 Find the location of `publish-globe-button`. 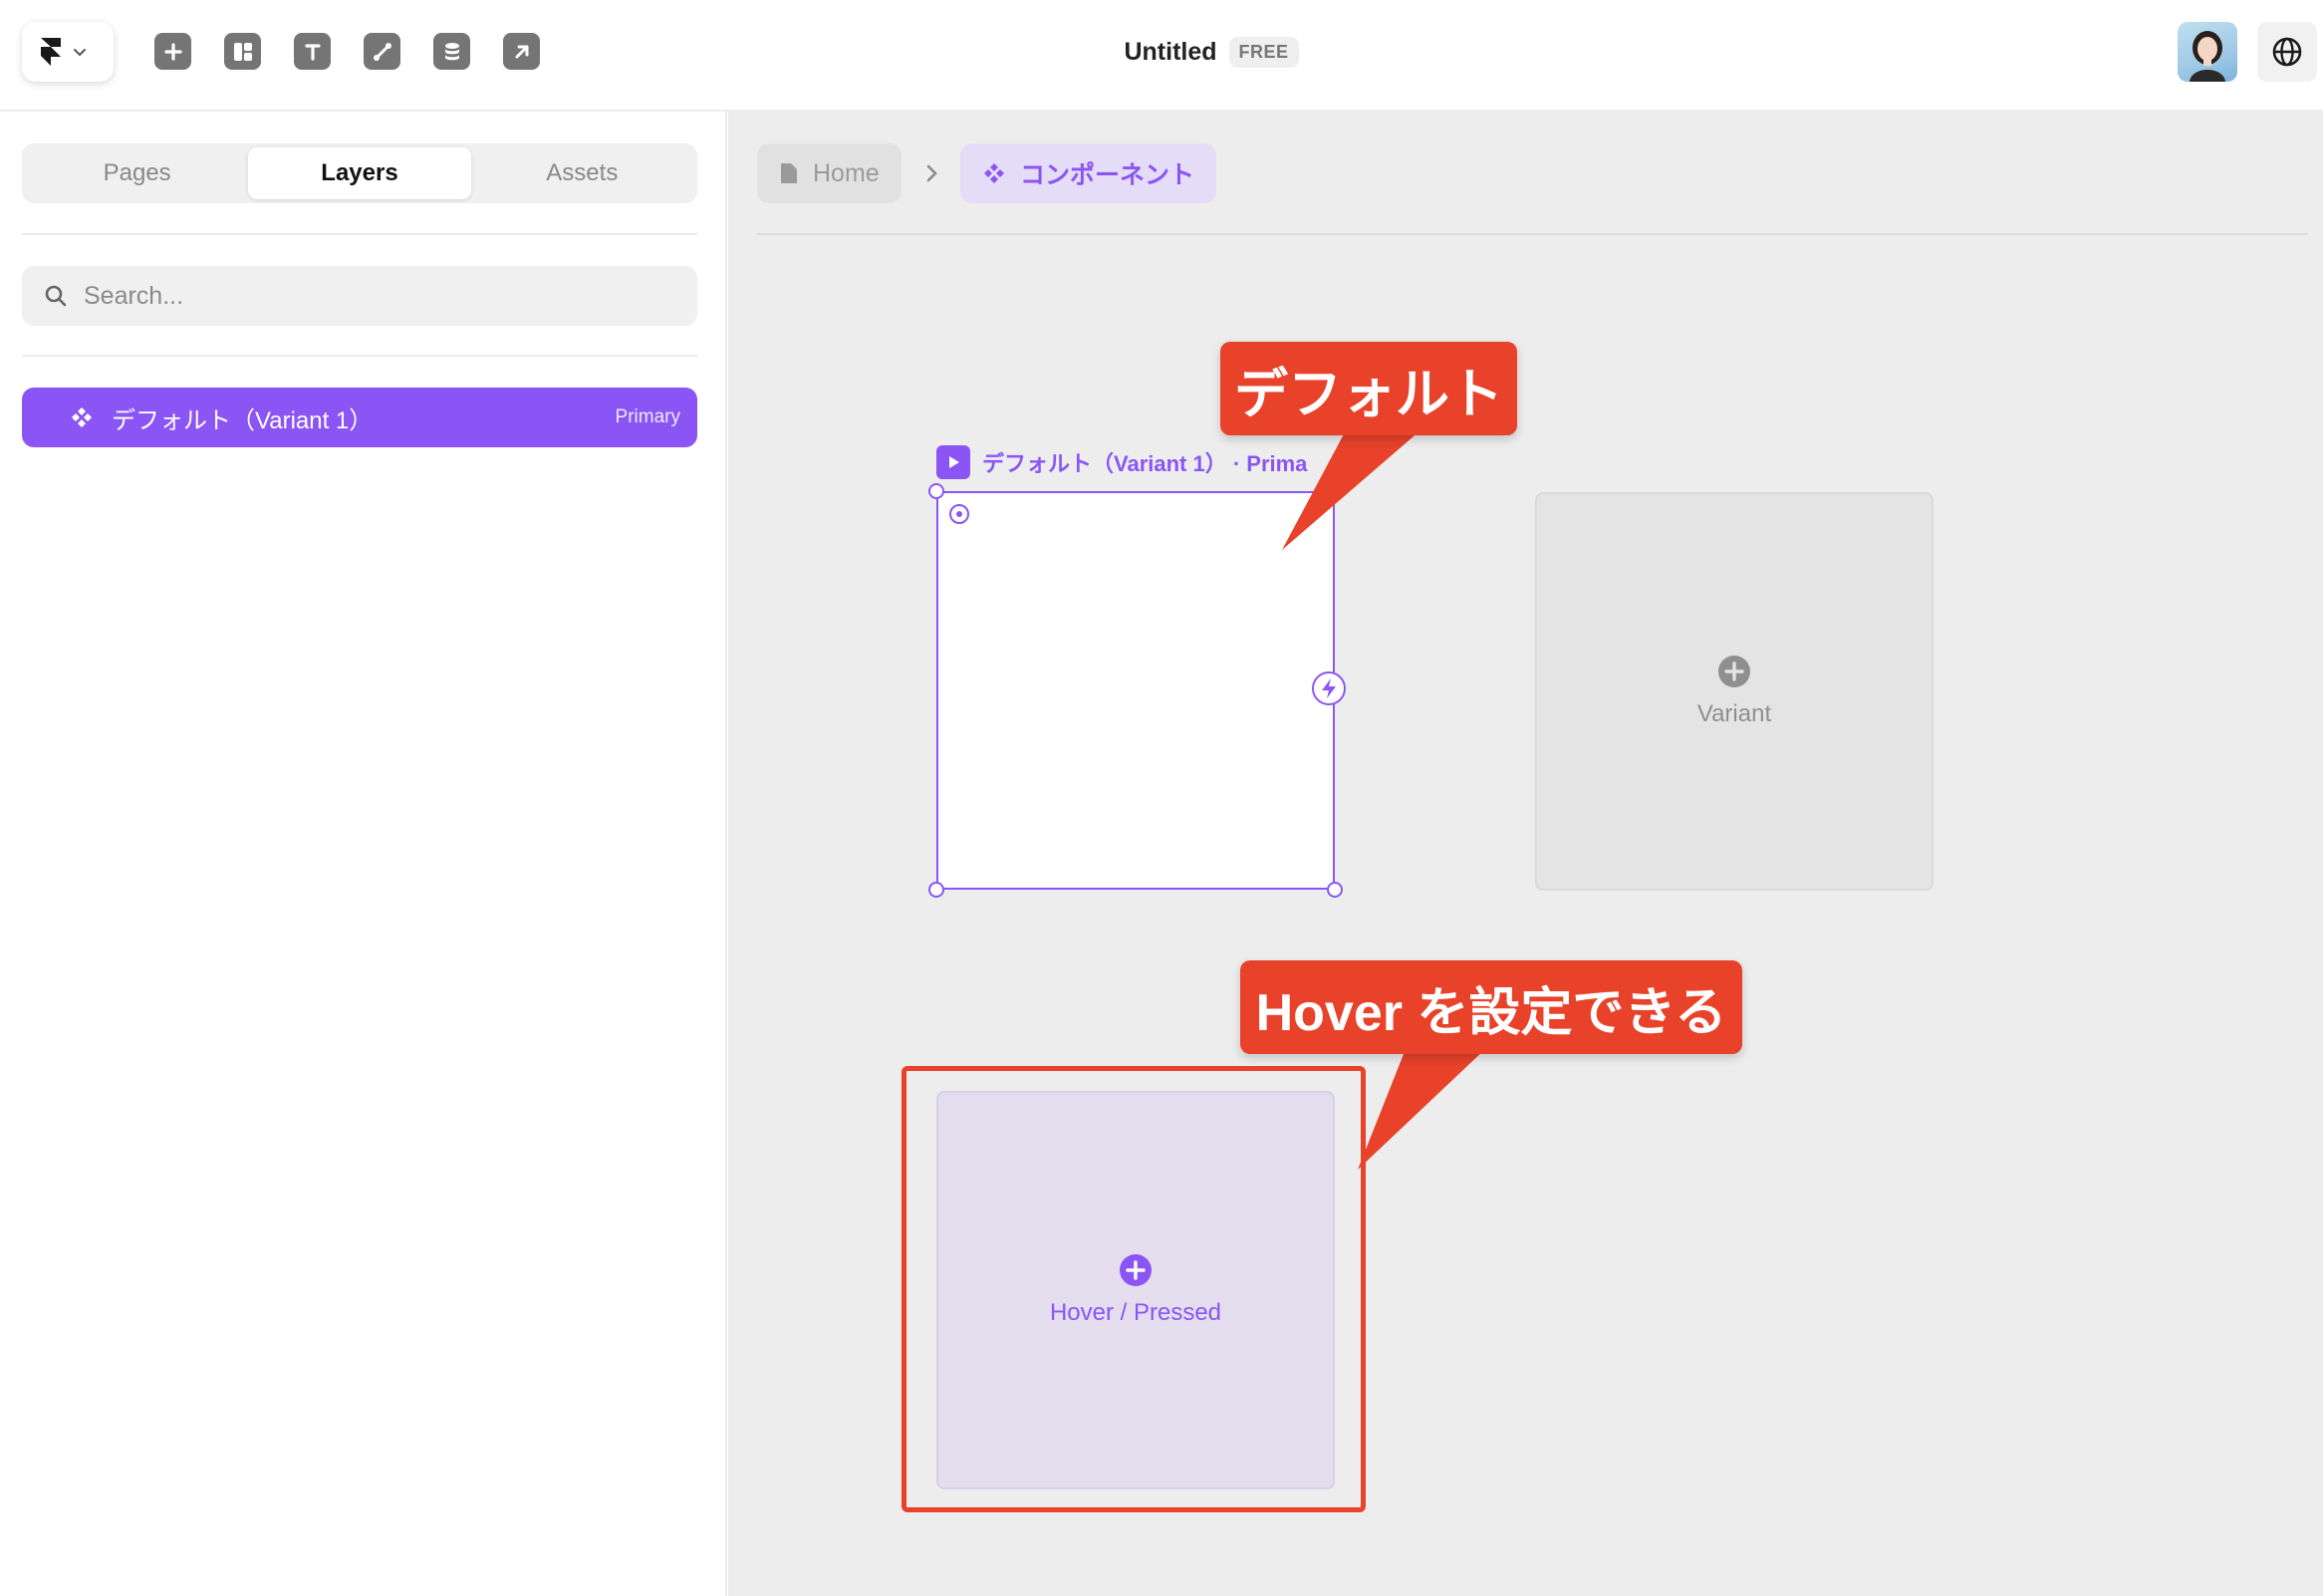

publish-globe-button is located at coordinates (2287, 52).